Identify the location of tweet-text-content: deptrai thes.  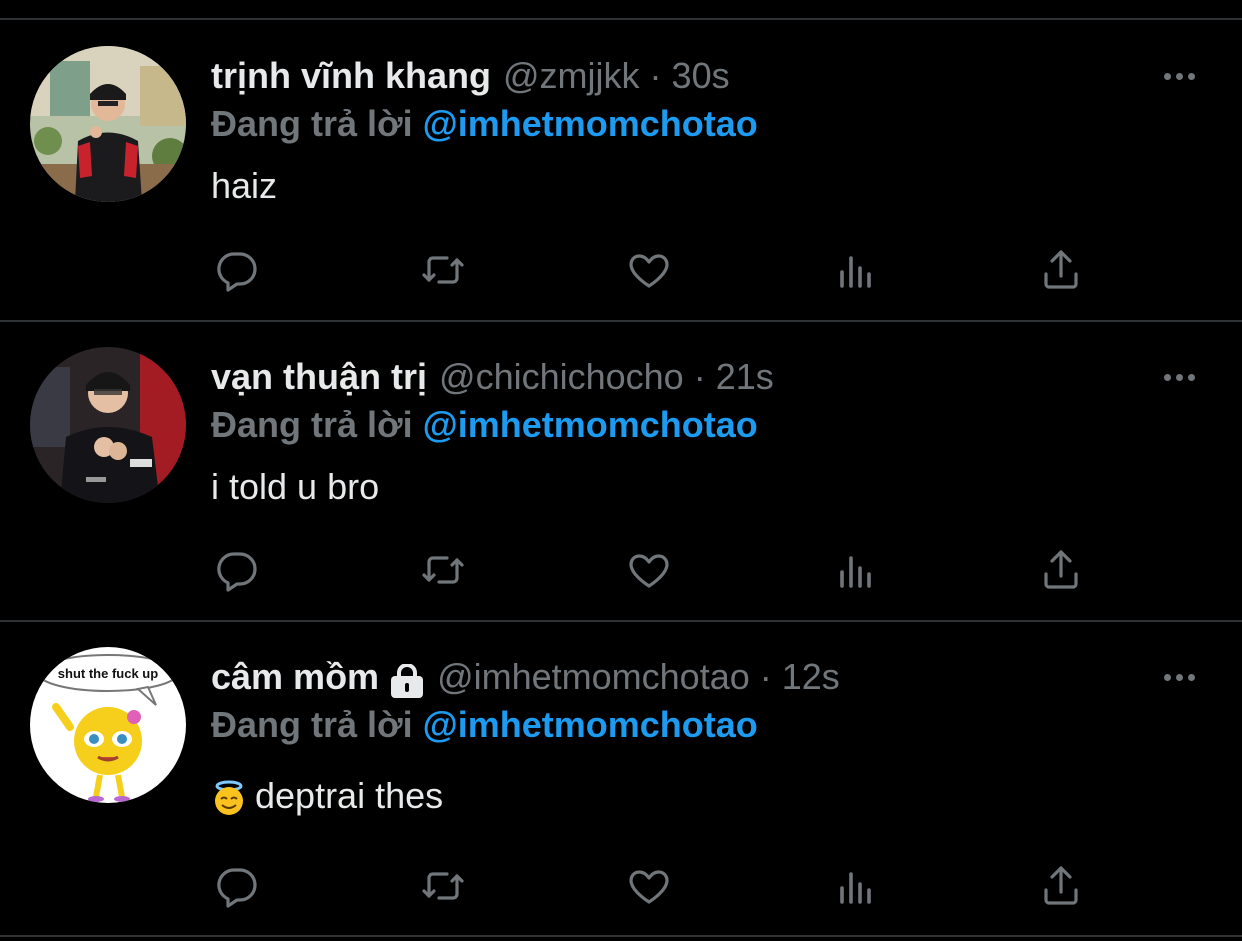
(349, 795).